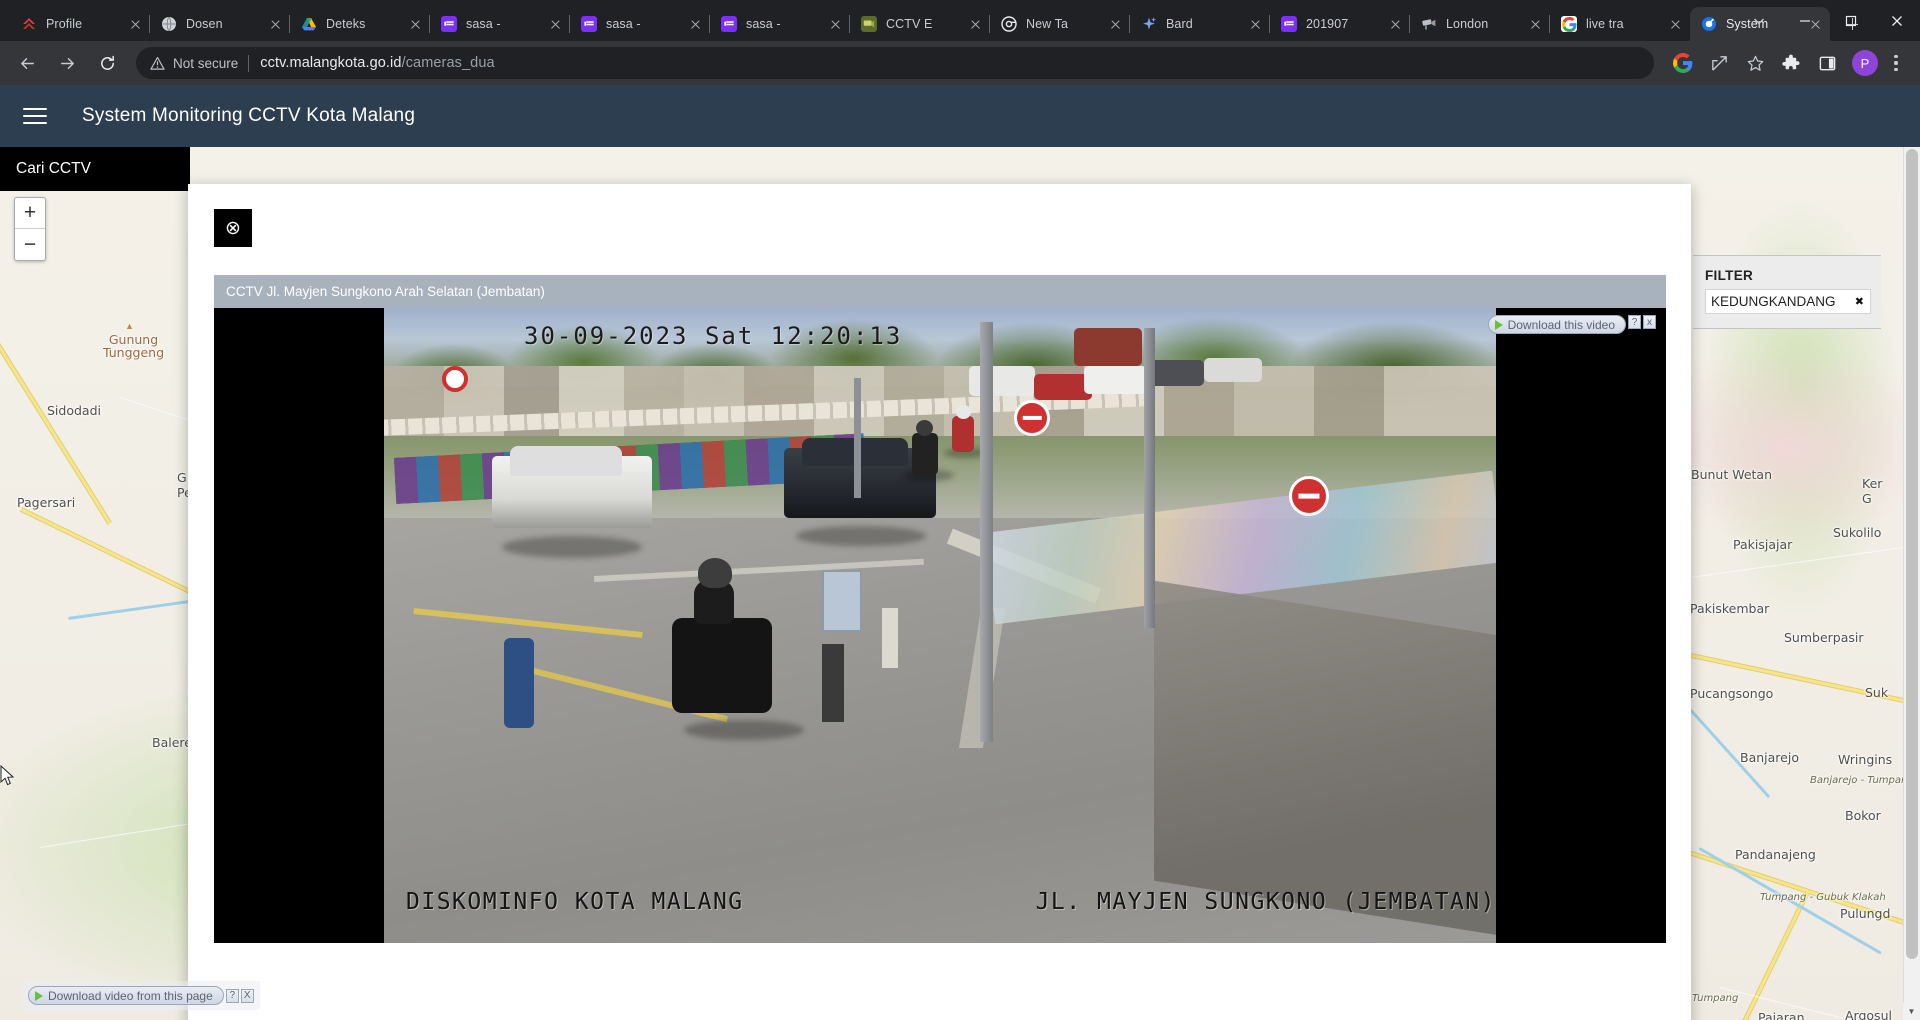  I want to click on window-controls, so click(1828, 20).